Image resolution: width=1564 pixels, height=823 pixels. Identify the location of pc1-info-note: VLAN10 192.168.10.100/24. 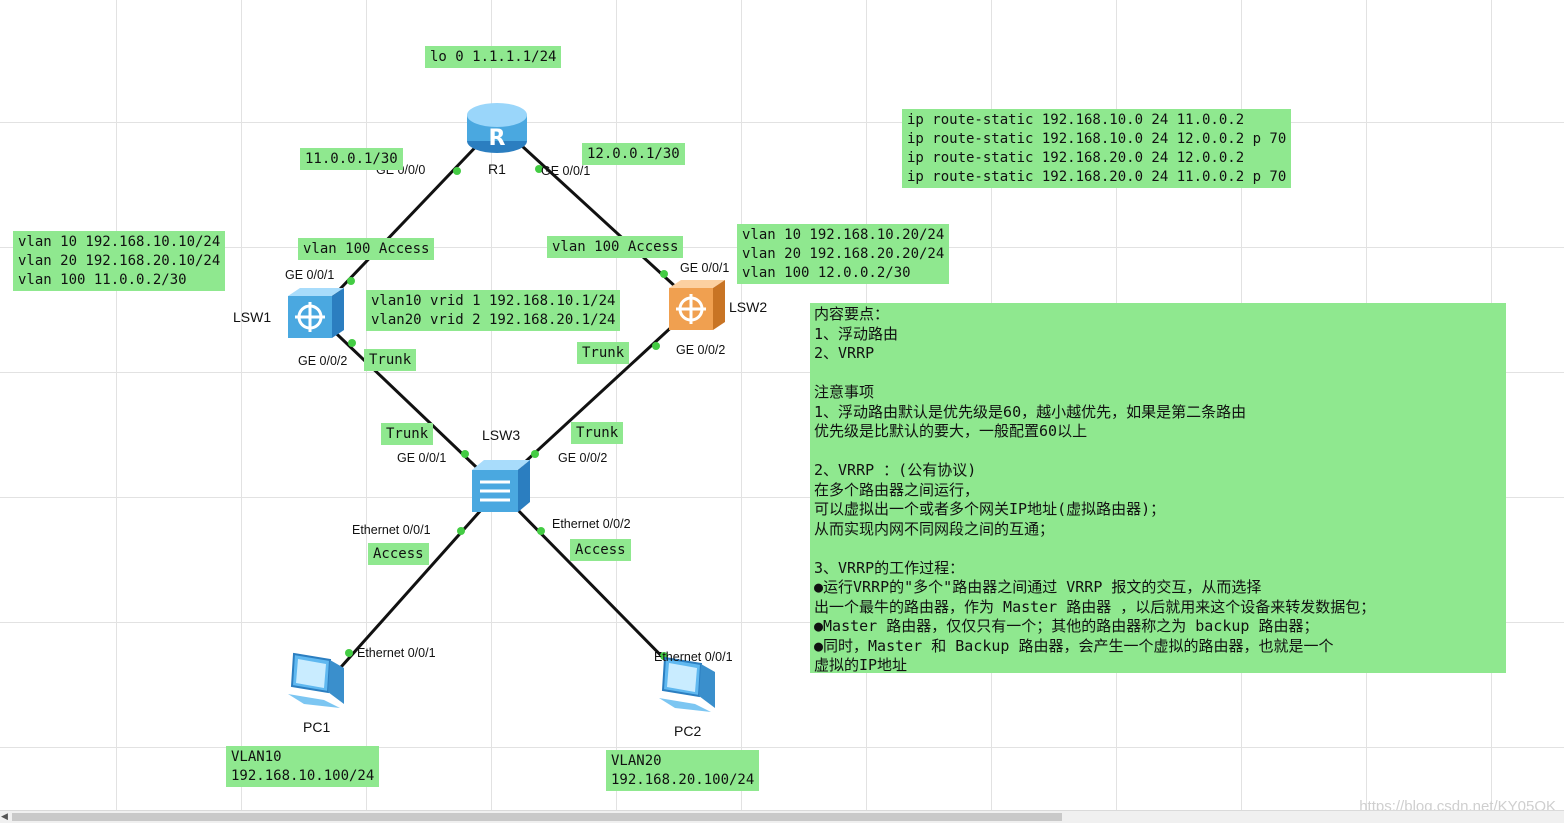
(303, 766).